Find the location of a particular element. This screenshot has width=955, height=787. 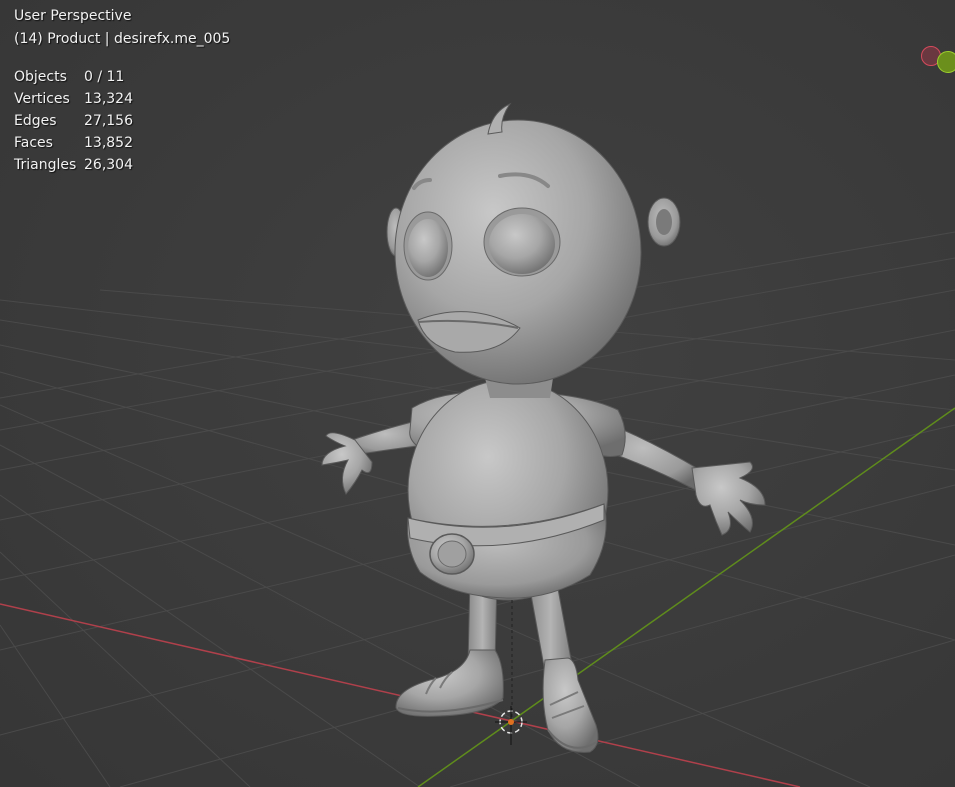

viewport-view-name: User Perspective is located at coordinates (73, 16).